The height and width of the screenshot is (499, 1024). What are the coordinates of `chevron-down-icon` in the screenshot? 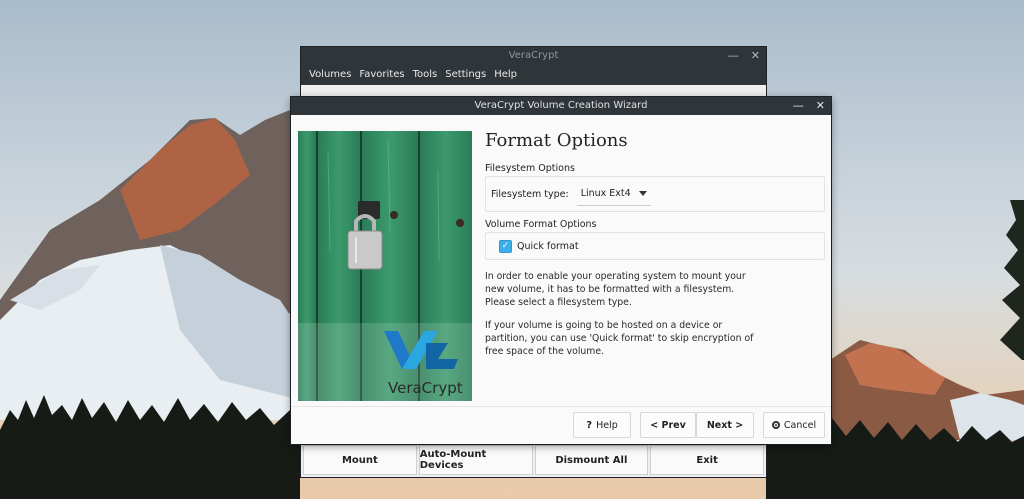 It's located at (642, 193).